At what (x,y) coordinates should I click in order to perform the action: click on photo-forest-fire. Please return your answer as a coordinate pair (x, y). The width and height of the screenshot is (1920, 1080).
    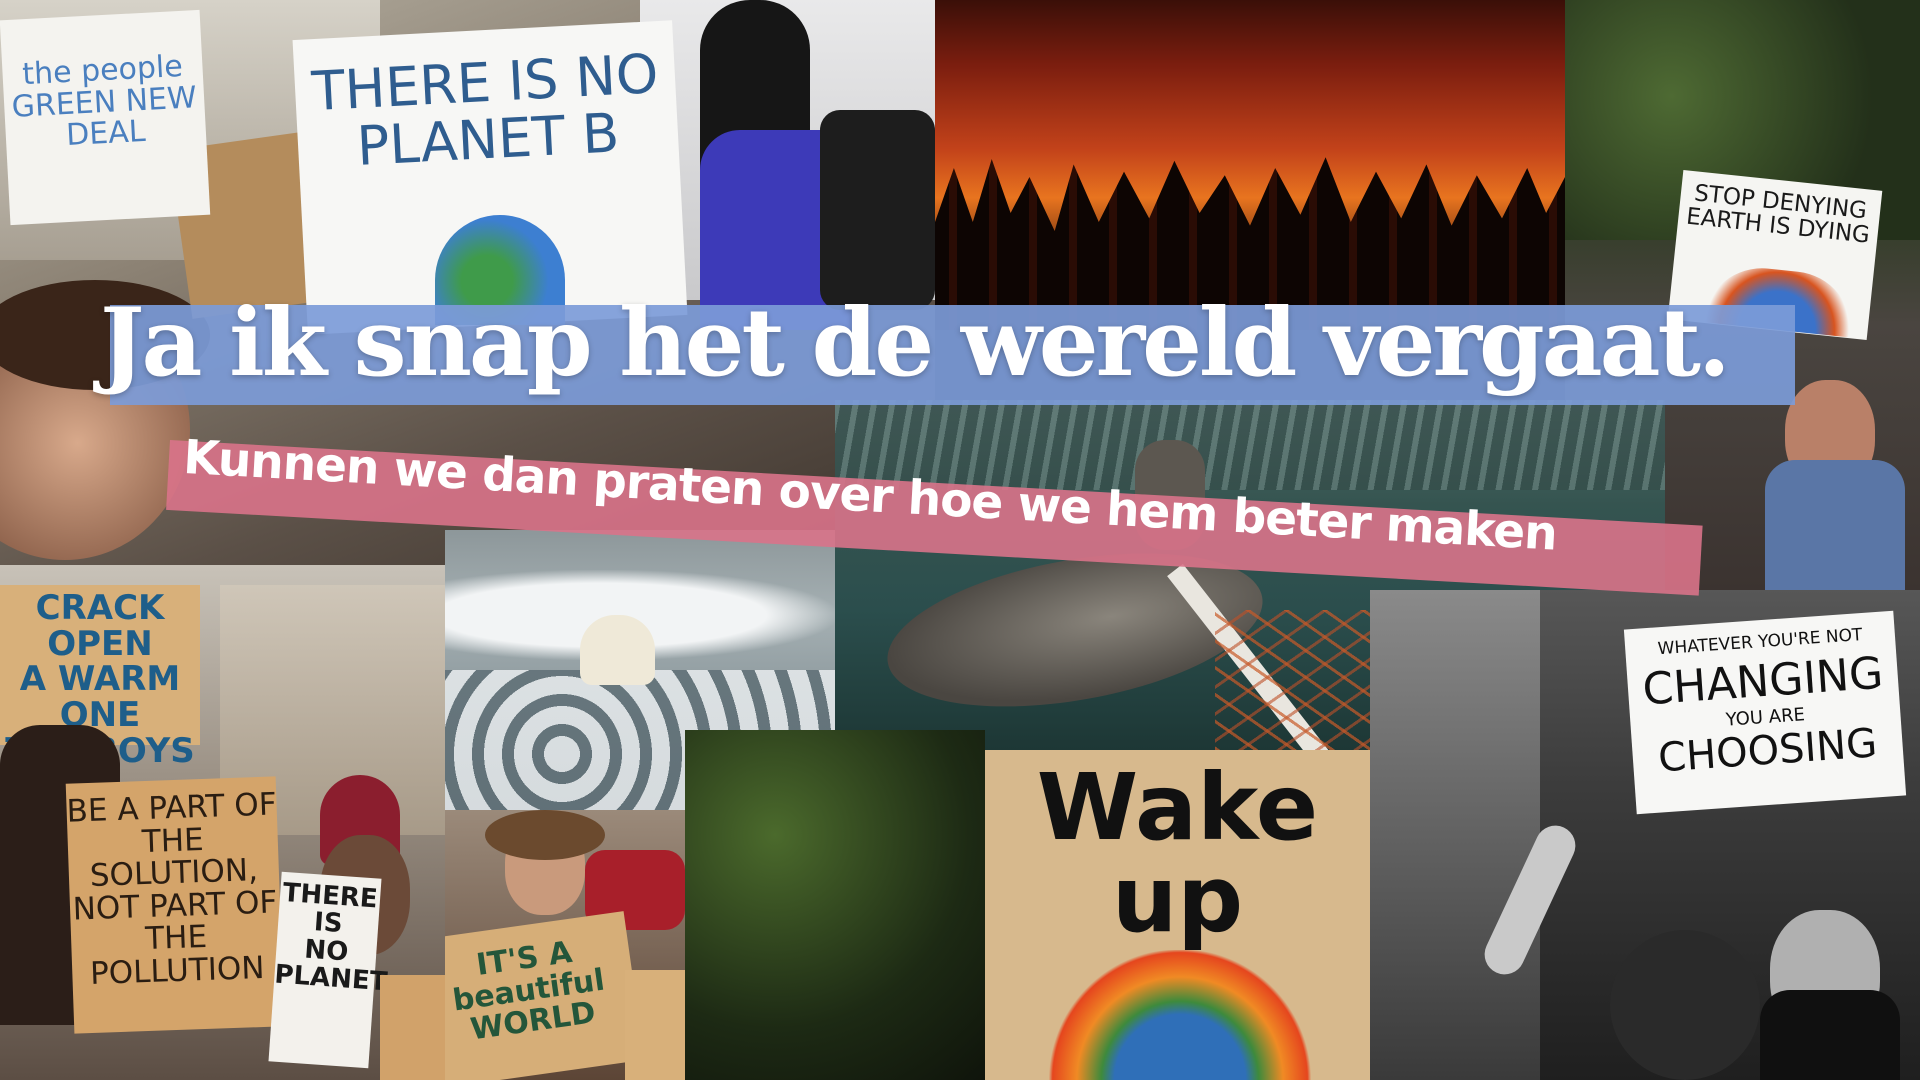
    Looking at the image, I should click on (1250, 165).